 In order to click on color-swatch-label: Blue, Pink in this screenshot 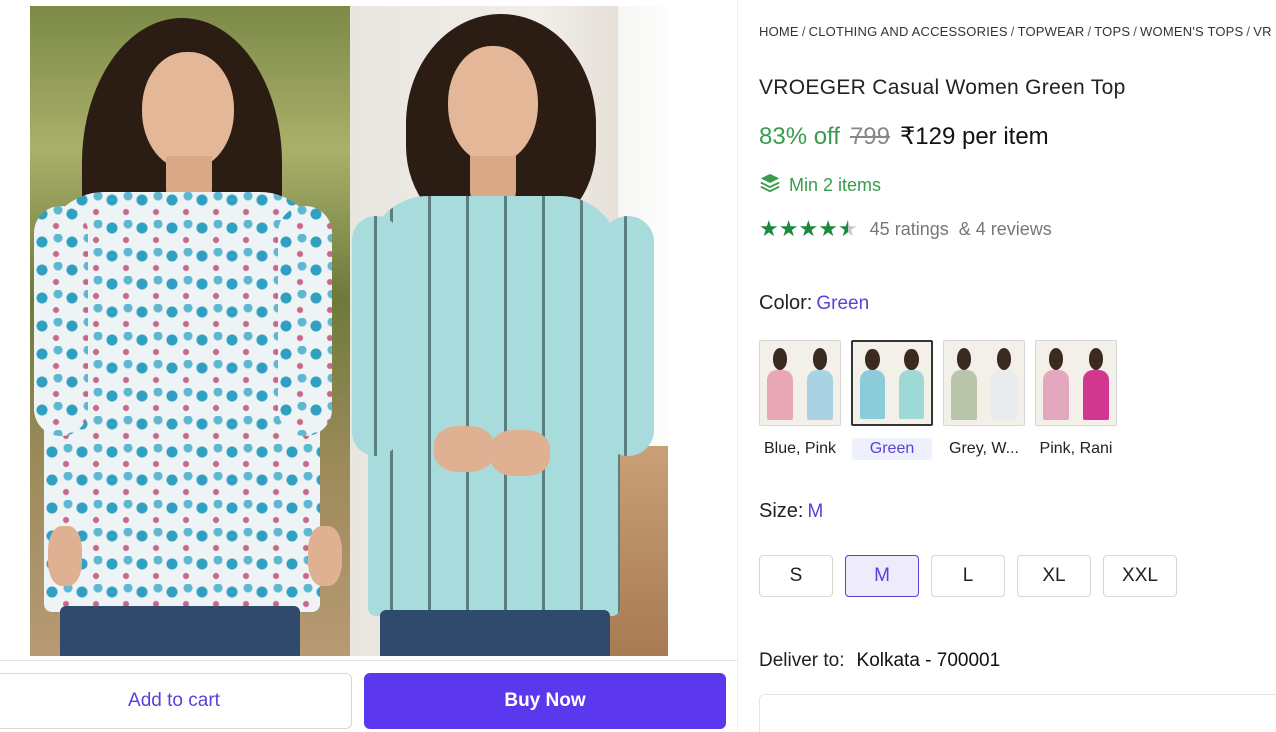, I will do `click(800, 448)`.